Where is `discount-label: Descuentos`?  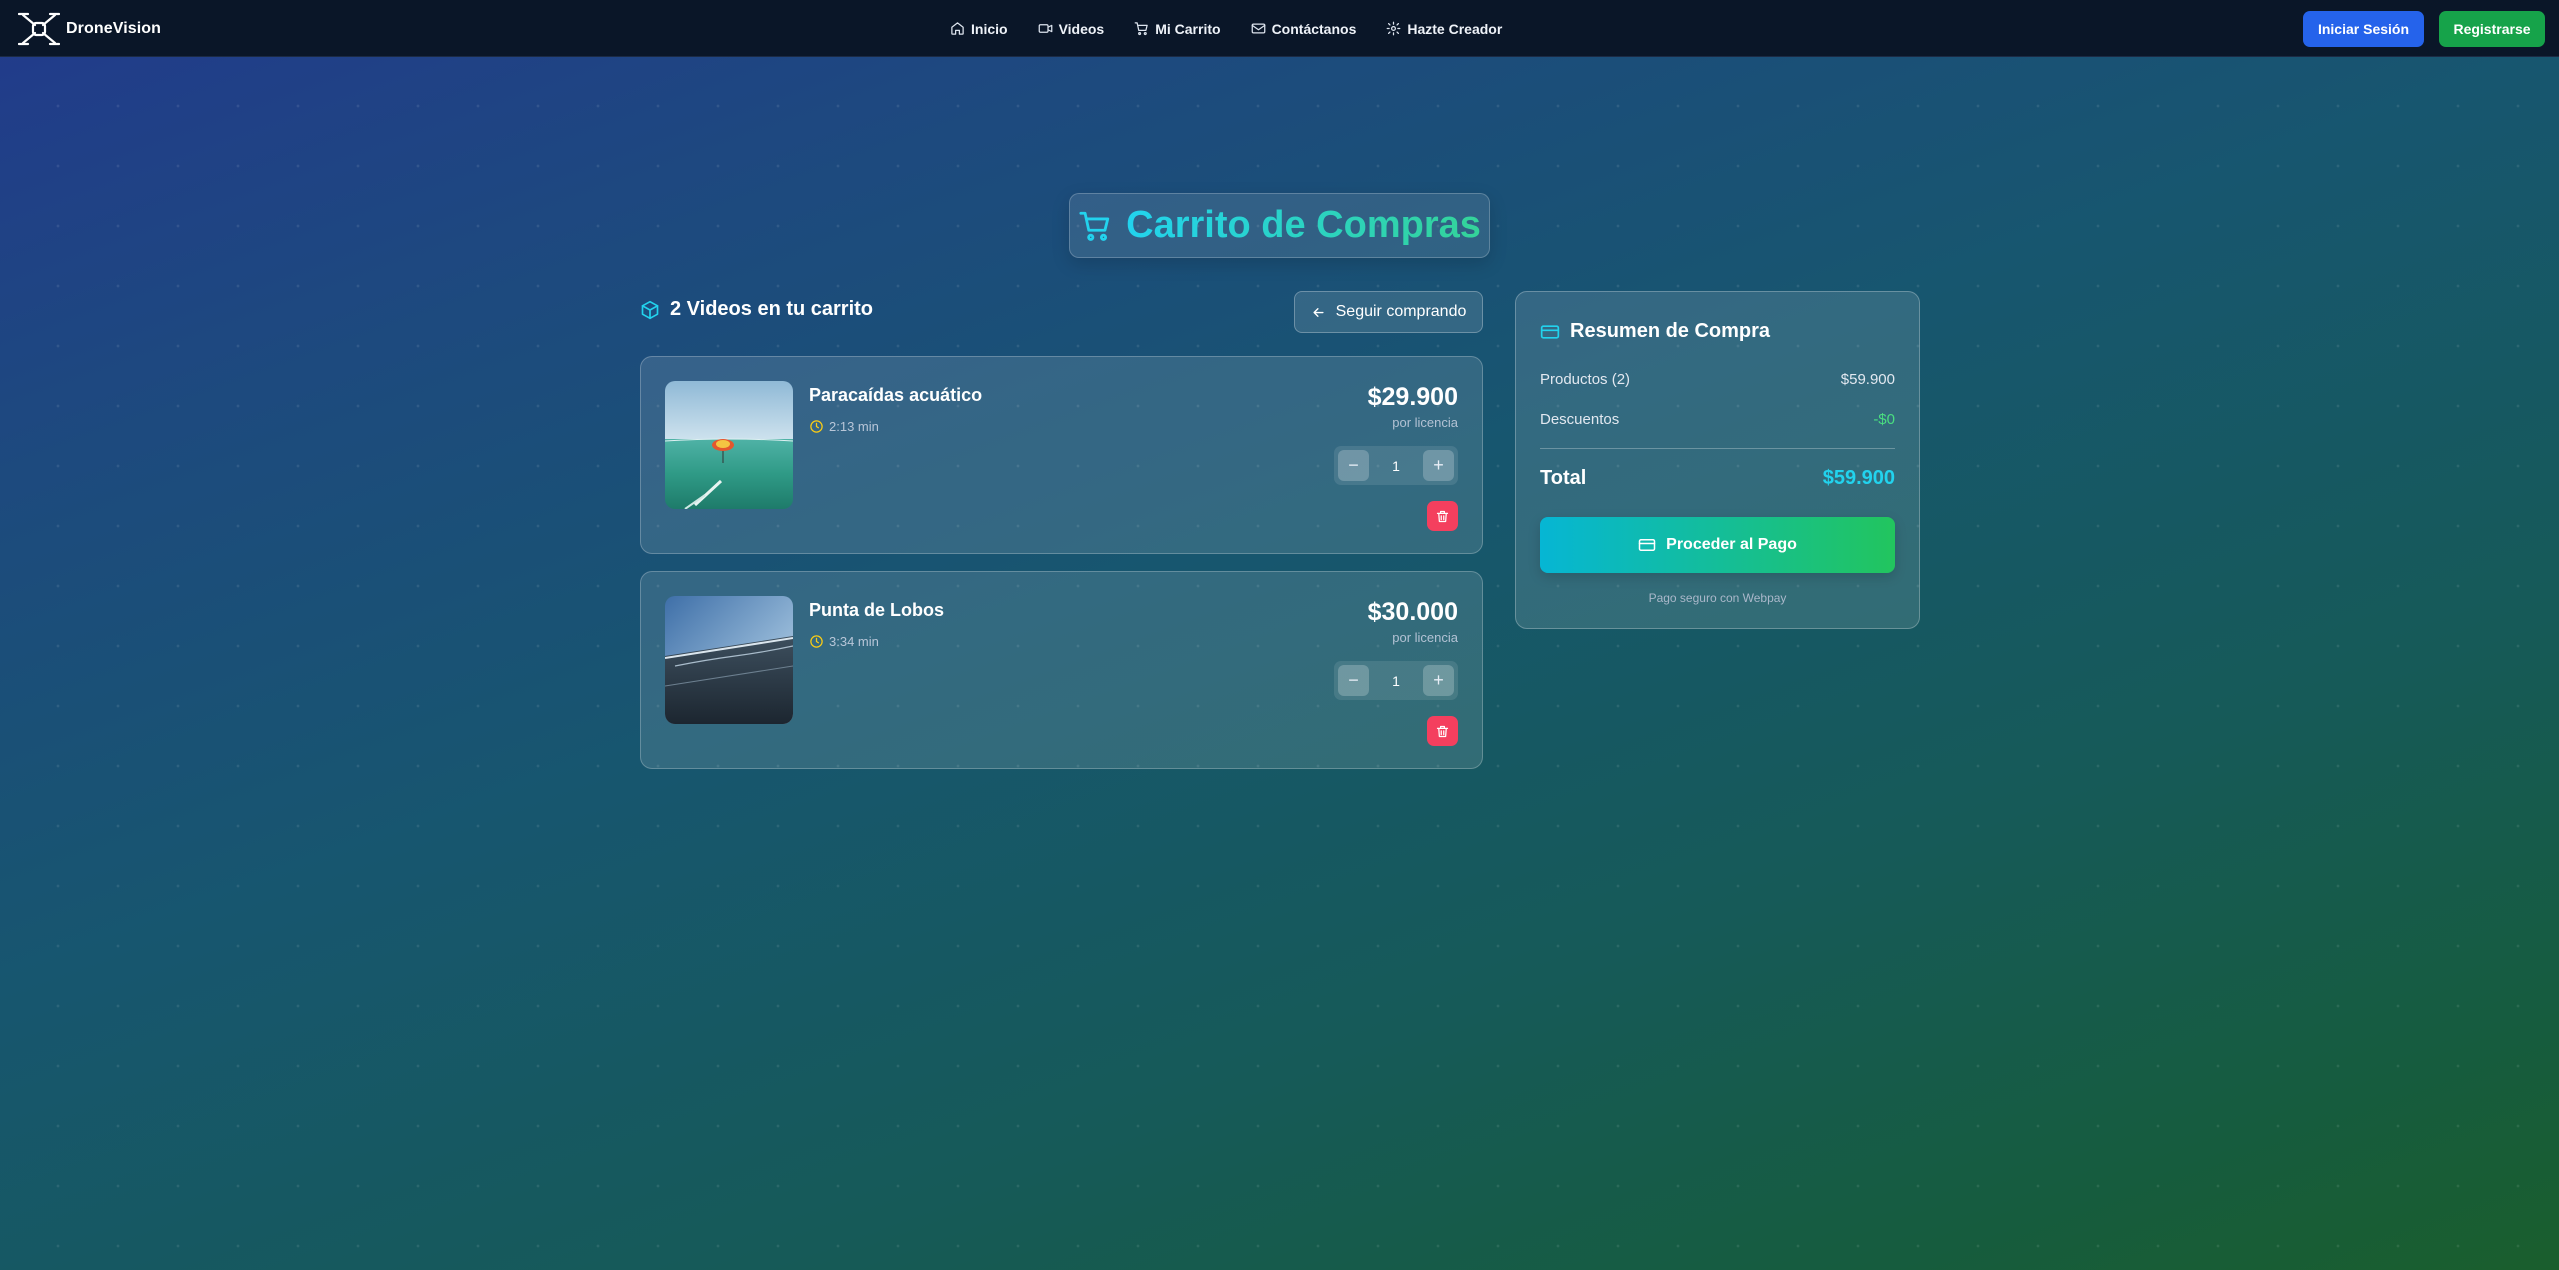 discount-label: Descuentos is located at coordinates (1580, 419).